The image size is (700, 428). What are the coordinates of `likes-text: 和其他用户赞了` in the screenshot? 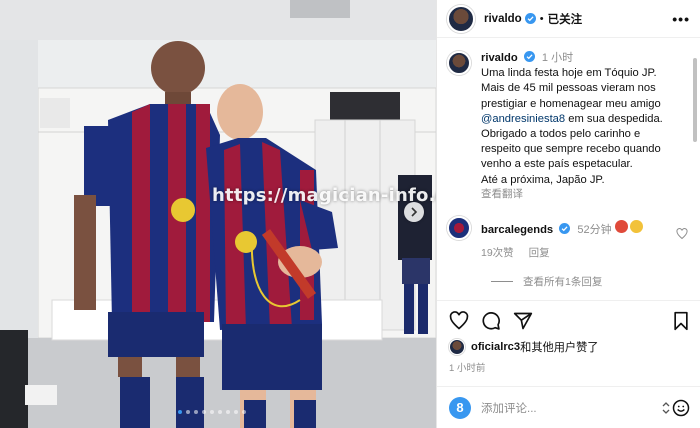 It's located at (559, 347).